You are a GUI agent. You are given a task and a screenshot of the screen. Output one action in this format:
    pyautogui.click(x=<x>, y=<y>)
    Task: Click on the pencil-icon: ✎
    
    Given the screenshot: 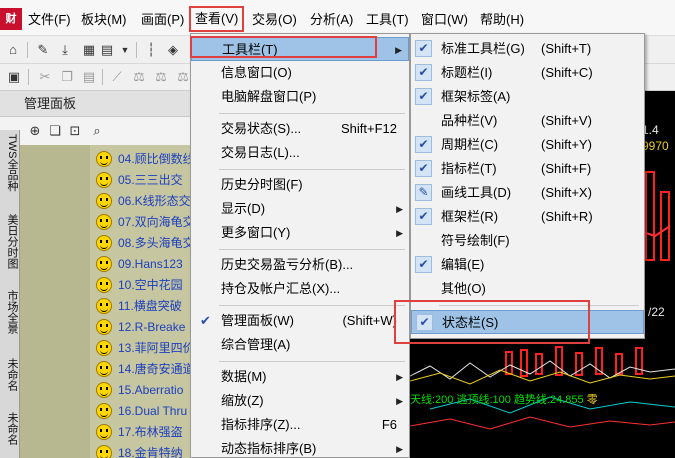 What is the action you would take?
    pyautogui.click(x=43, y=50)
    